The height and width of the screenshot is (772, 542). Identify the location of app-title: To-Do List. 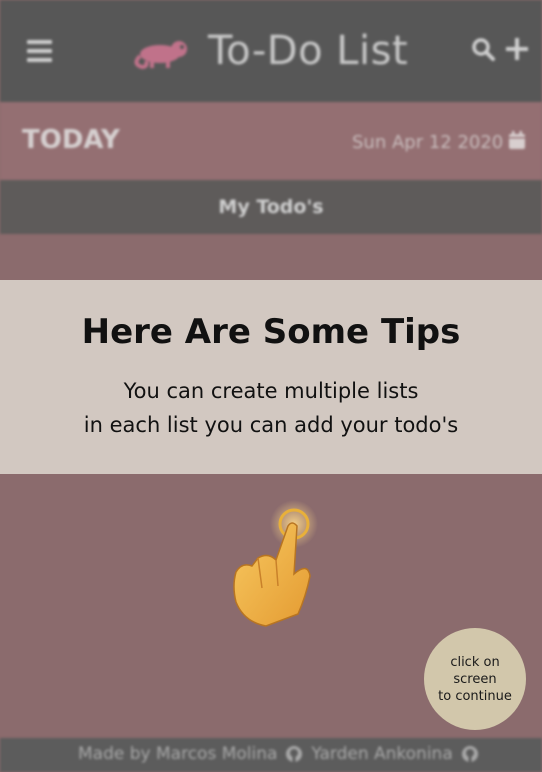
(308, 51).